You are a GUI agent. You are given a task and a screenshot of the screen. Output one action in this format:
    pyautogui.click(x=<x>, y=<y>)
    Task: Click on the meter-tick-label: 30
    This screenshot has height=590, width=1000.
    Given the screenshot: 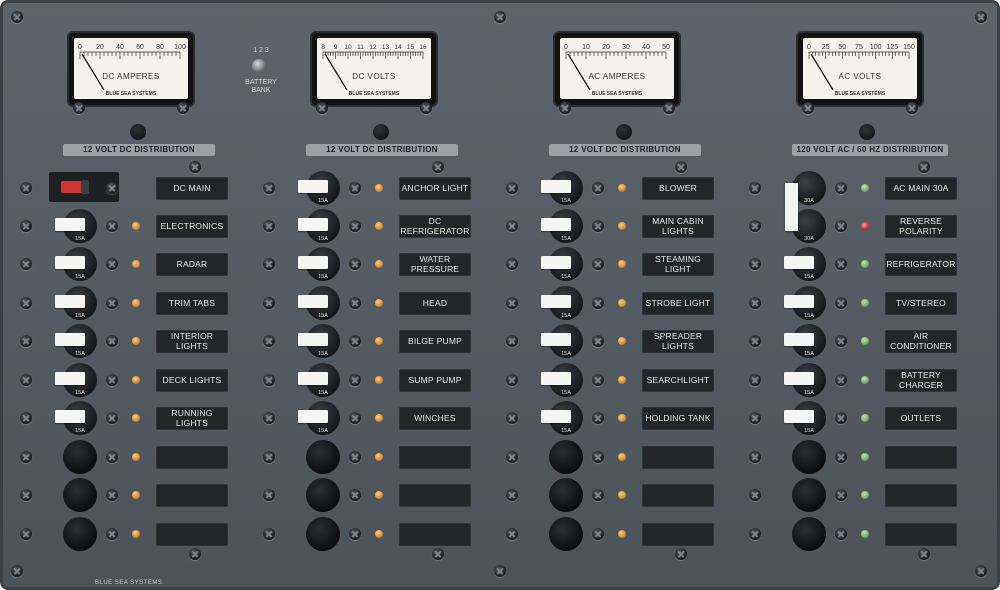 What is the action you would take?
    pyautogui.click(x=626, y=47)
    